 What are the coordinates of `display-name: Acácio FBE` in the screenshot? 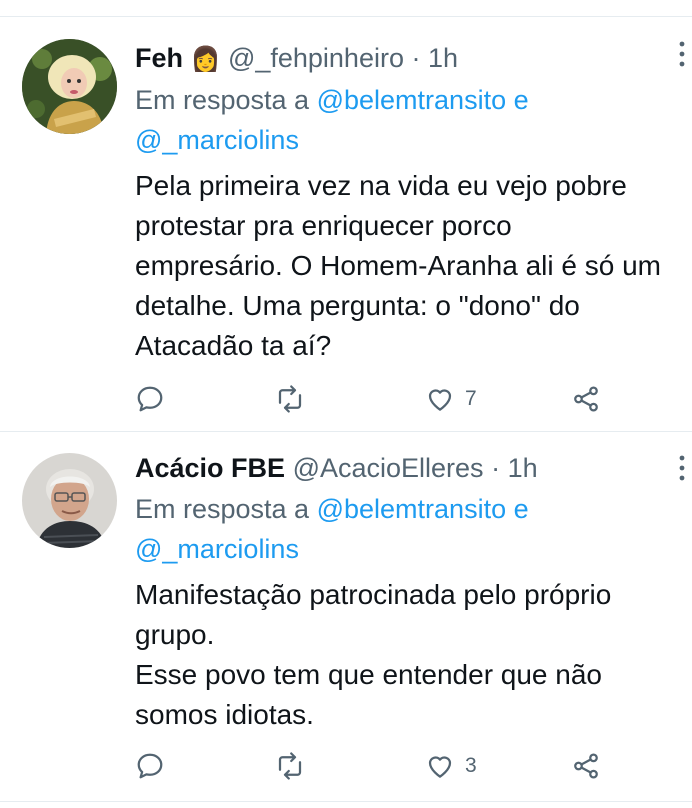 It's located at (210, 468).